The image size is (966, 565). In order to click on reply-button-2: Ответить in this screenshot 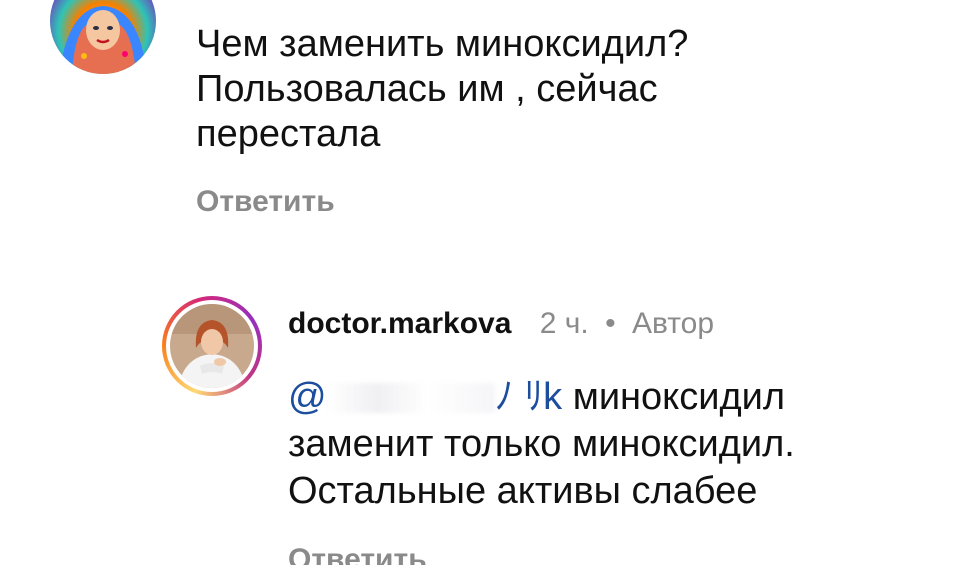, I will do `click(357, 554)`.